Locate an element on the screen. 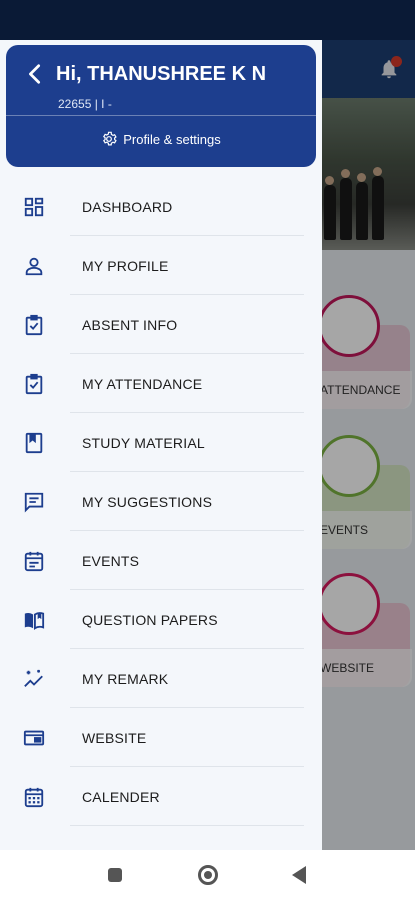 Image resolution: width=415 pixels, height=900 pixels. menu-item-label: MY PROFILE is located at coordinates (125, 265).